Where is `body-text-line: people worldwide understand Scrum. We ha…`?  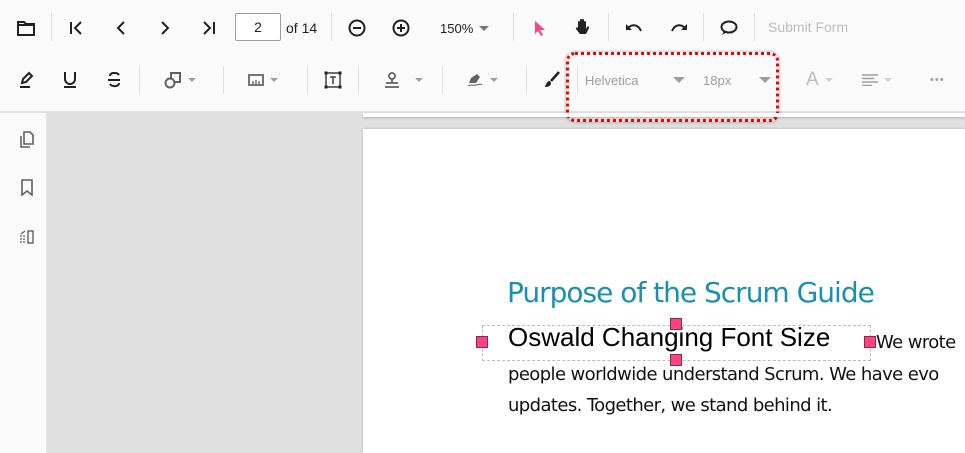 body-text-line: people worldwide understand Scrum. We ha… is located at coordinates (723, 374).